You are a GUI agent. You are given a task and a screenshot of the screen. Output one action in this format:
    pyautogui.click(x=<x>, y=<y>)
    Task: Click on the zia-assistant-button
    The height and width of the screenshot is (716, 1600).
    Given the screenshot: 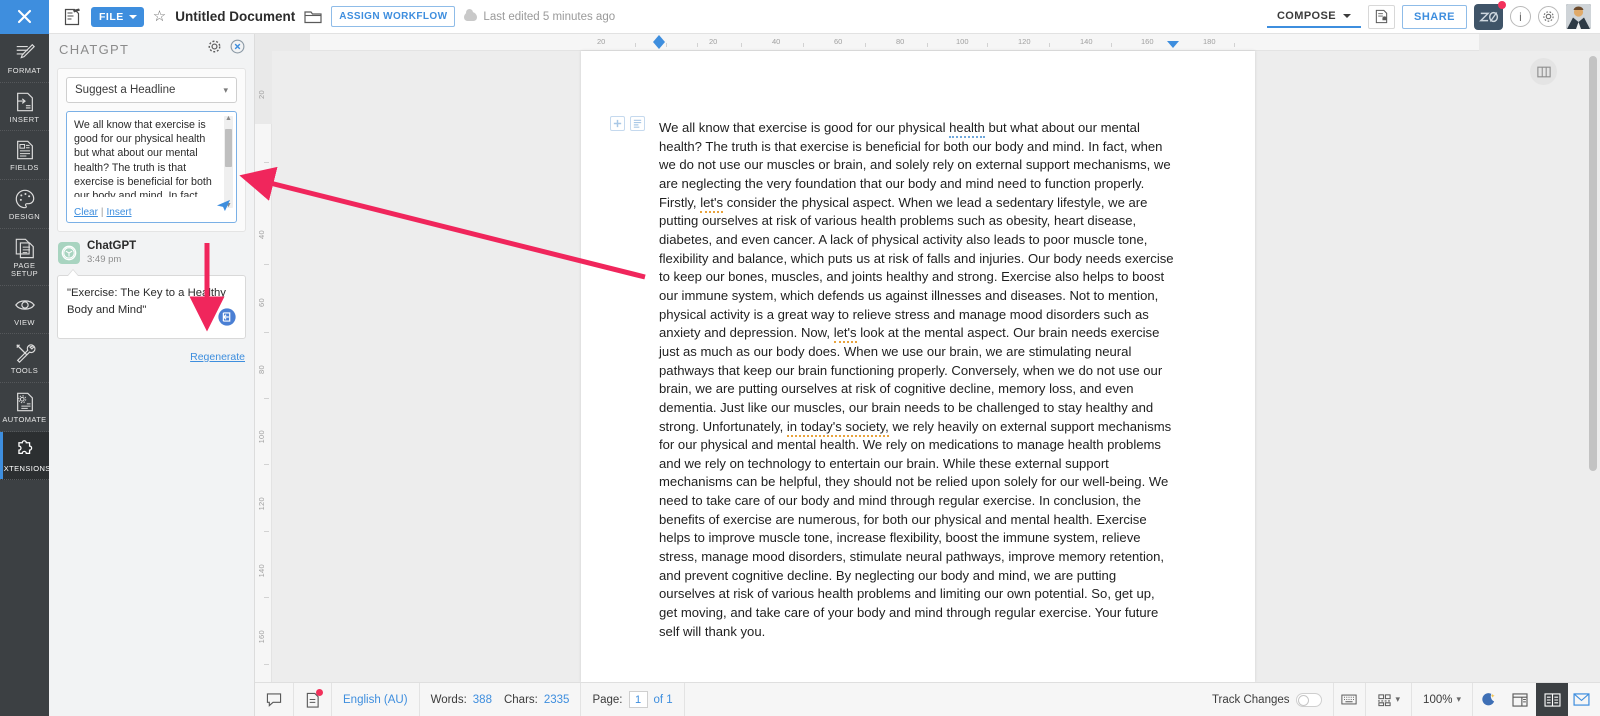 What is the action you would take?
    pyautogui.click(x=1490, y=15)
    